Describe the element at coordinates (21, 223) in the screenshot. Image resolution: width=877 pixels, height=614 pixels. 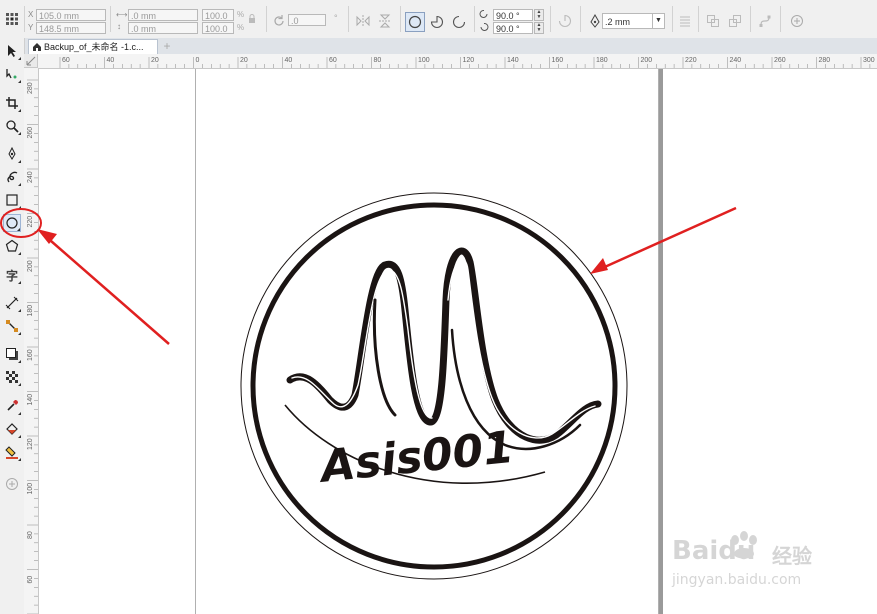
I see `annotation-circle` at that location.